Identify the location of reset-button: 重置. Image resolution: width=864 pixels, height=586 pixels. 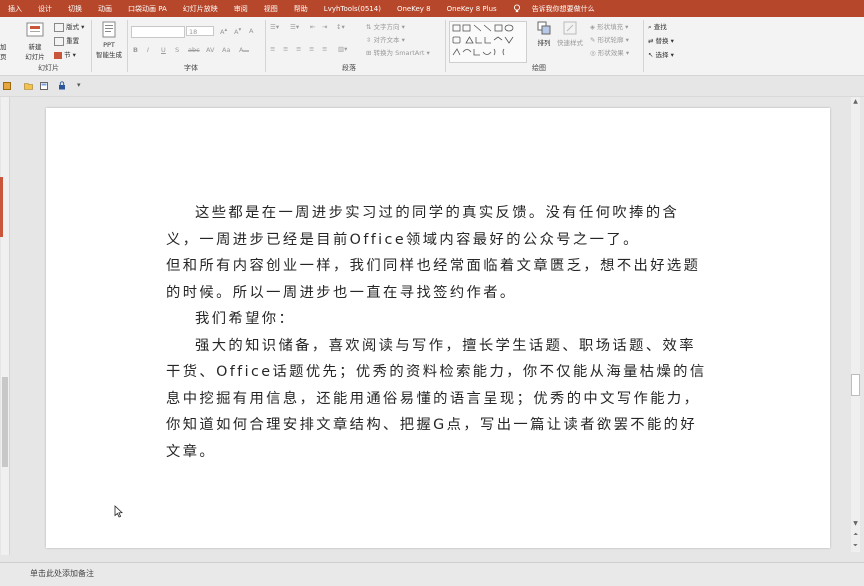
(66, 40).